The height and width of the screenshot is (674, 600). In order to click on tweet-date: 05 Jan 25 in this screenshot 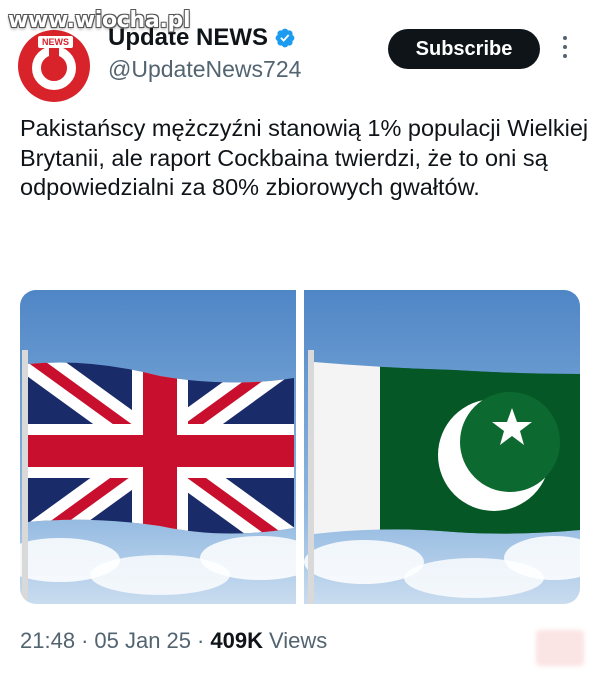, I will do `click(142, 641)`.